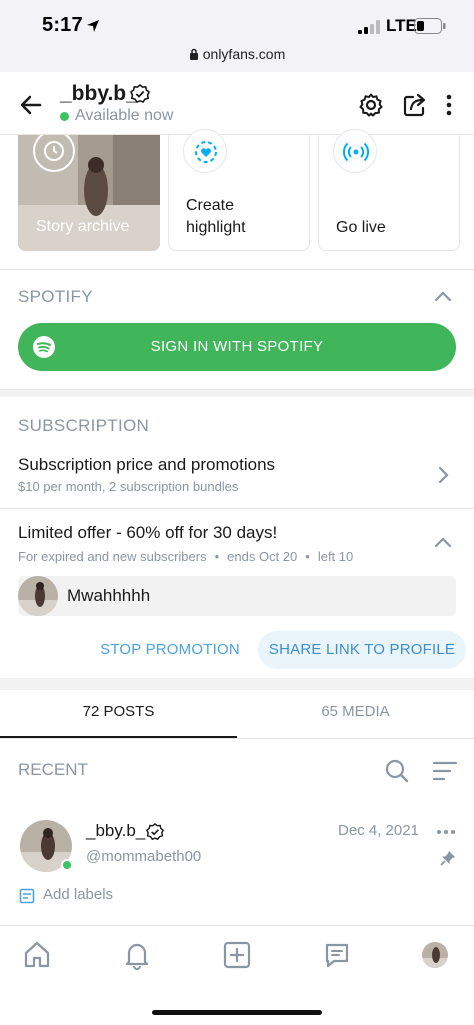  I want to click on gear-icon, so click(371, 105).